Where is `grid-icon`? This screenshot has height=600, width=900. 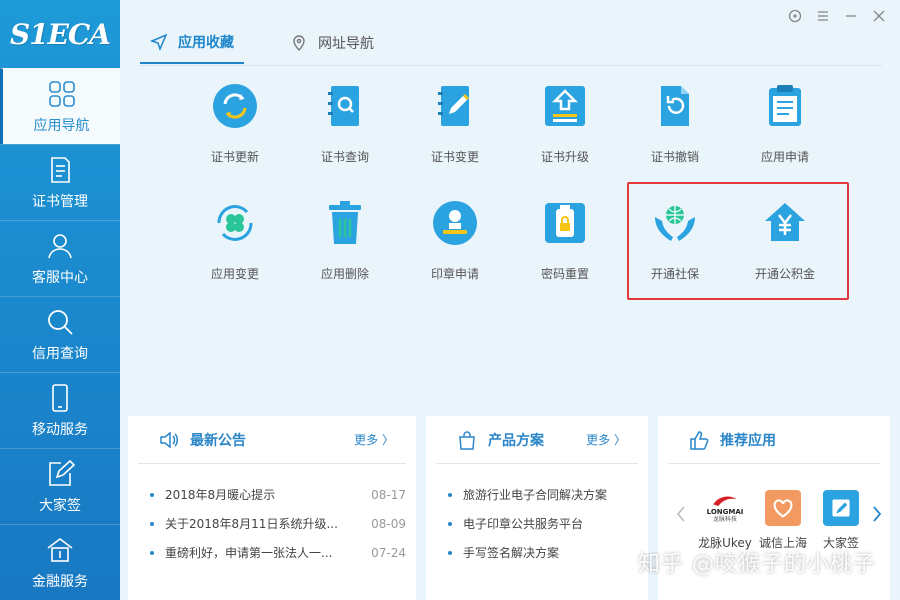
grid-icon is located at coordinates (61, 93).